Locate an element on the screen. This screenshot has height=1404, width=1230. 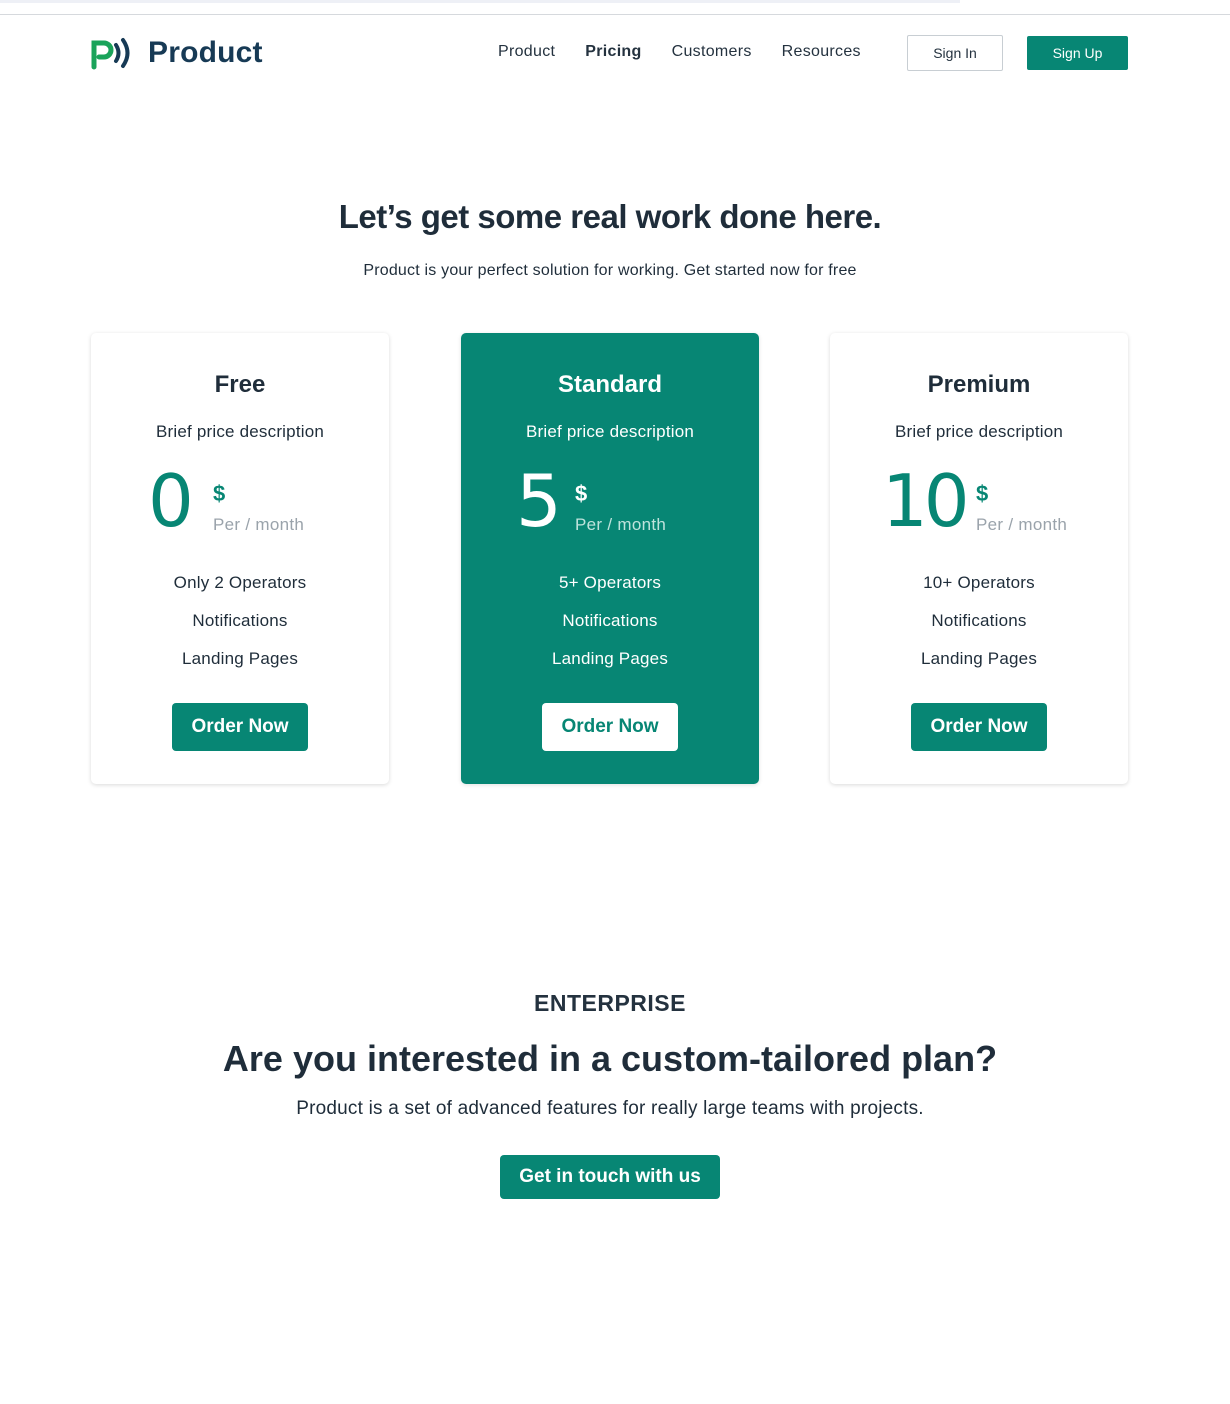
price-amount: 0 is located at coordinates (171, 501).